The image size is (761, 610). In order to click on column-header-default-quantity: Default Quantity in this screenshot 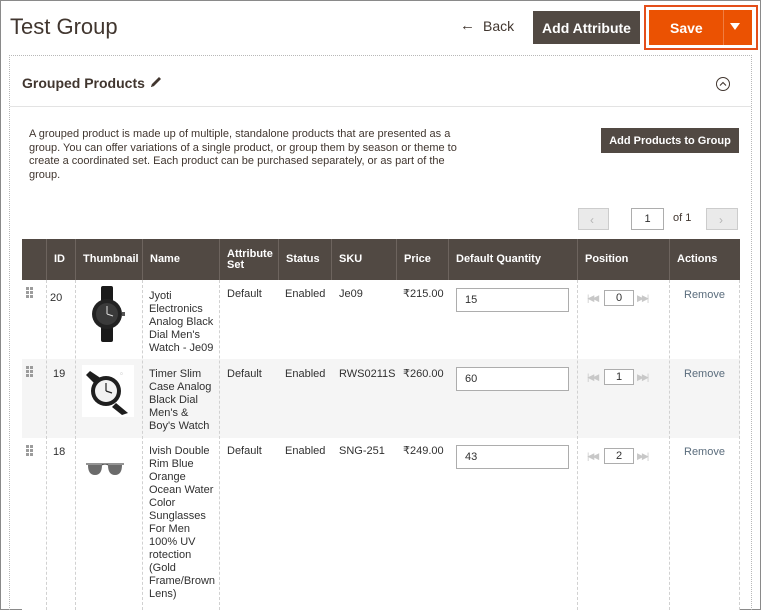, I will do `click(512, 259)`.